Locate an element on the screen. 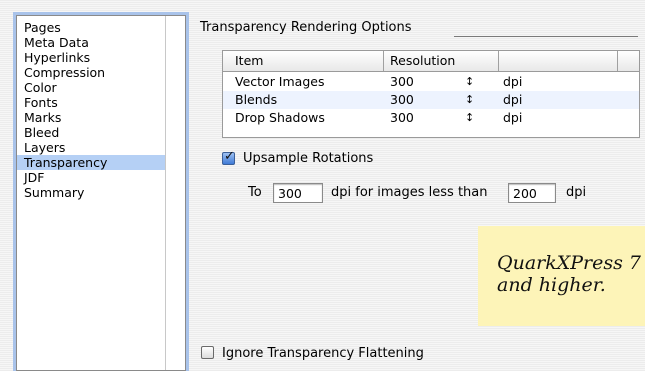 This screenshot has height=371, width=645. category-item-pages: Pages is located at coordinates (91, 27).